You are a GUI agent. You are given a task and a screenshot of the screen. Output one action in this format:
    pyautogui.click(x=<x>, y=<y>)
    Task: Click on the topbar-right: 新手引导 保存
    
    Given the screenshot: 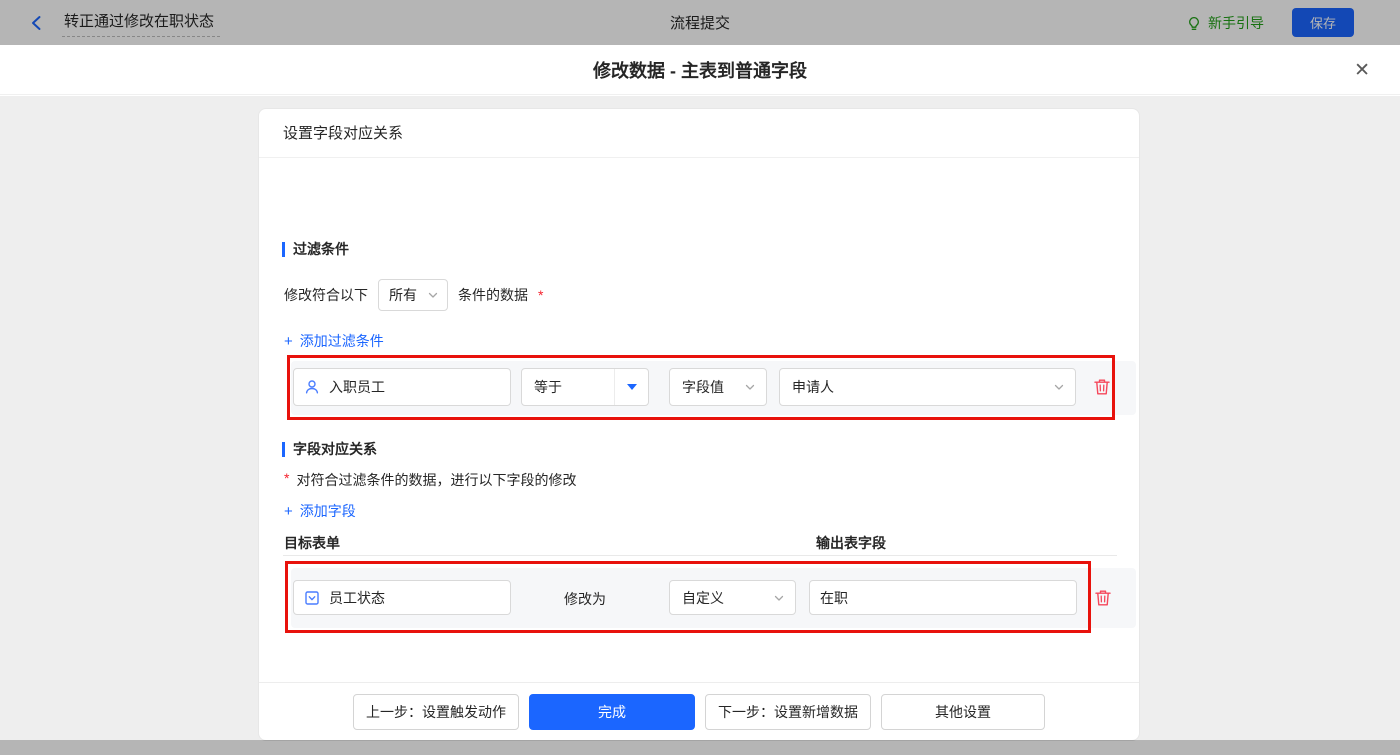 What is the action you would take?
    pyautogui.click(x=1293, y=22)
    